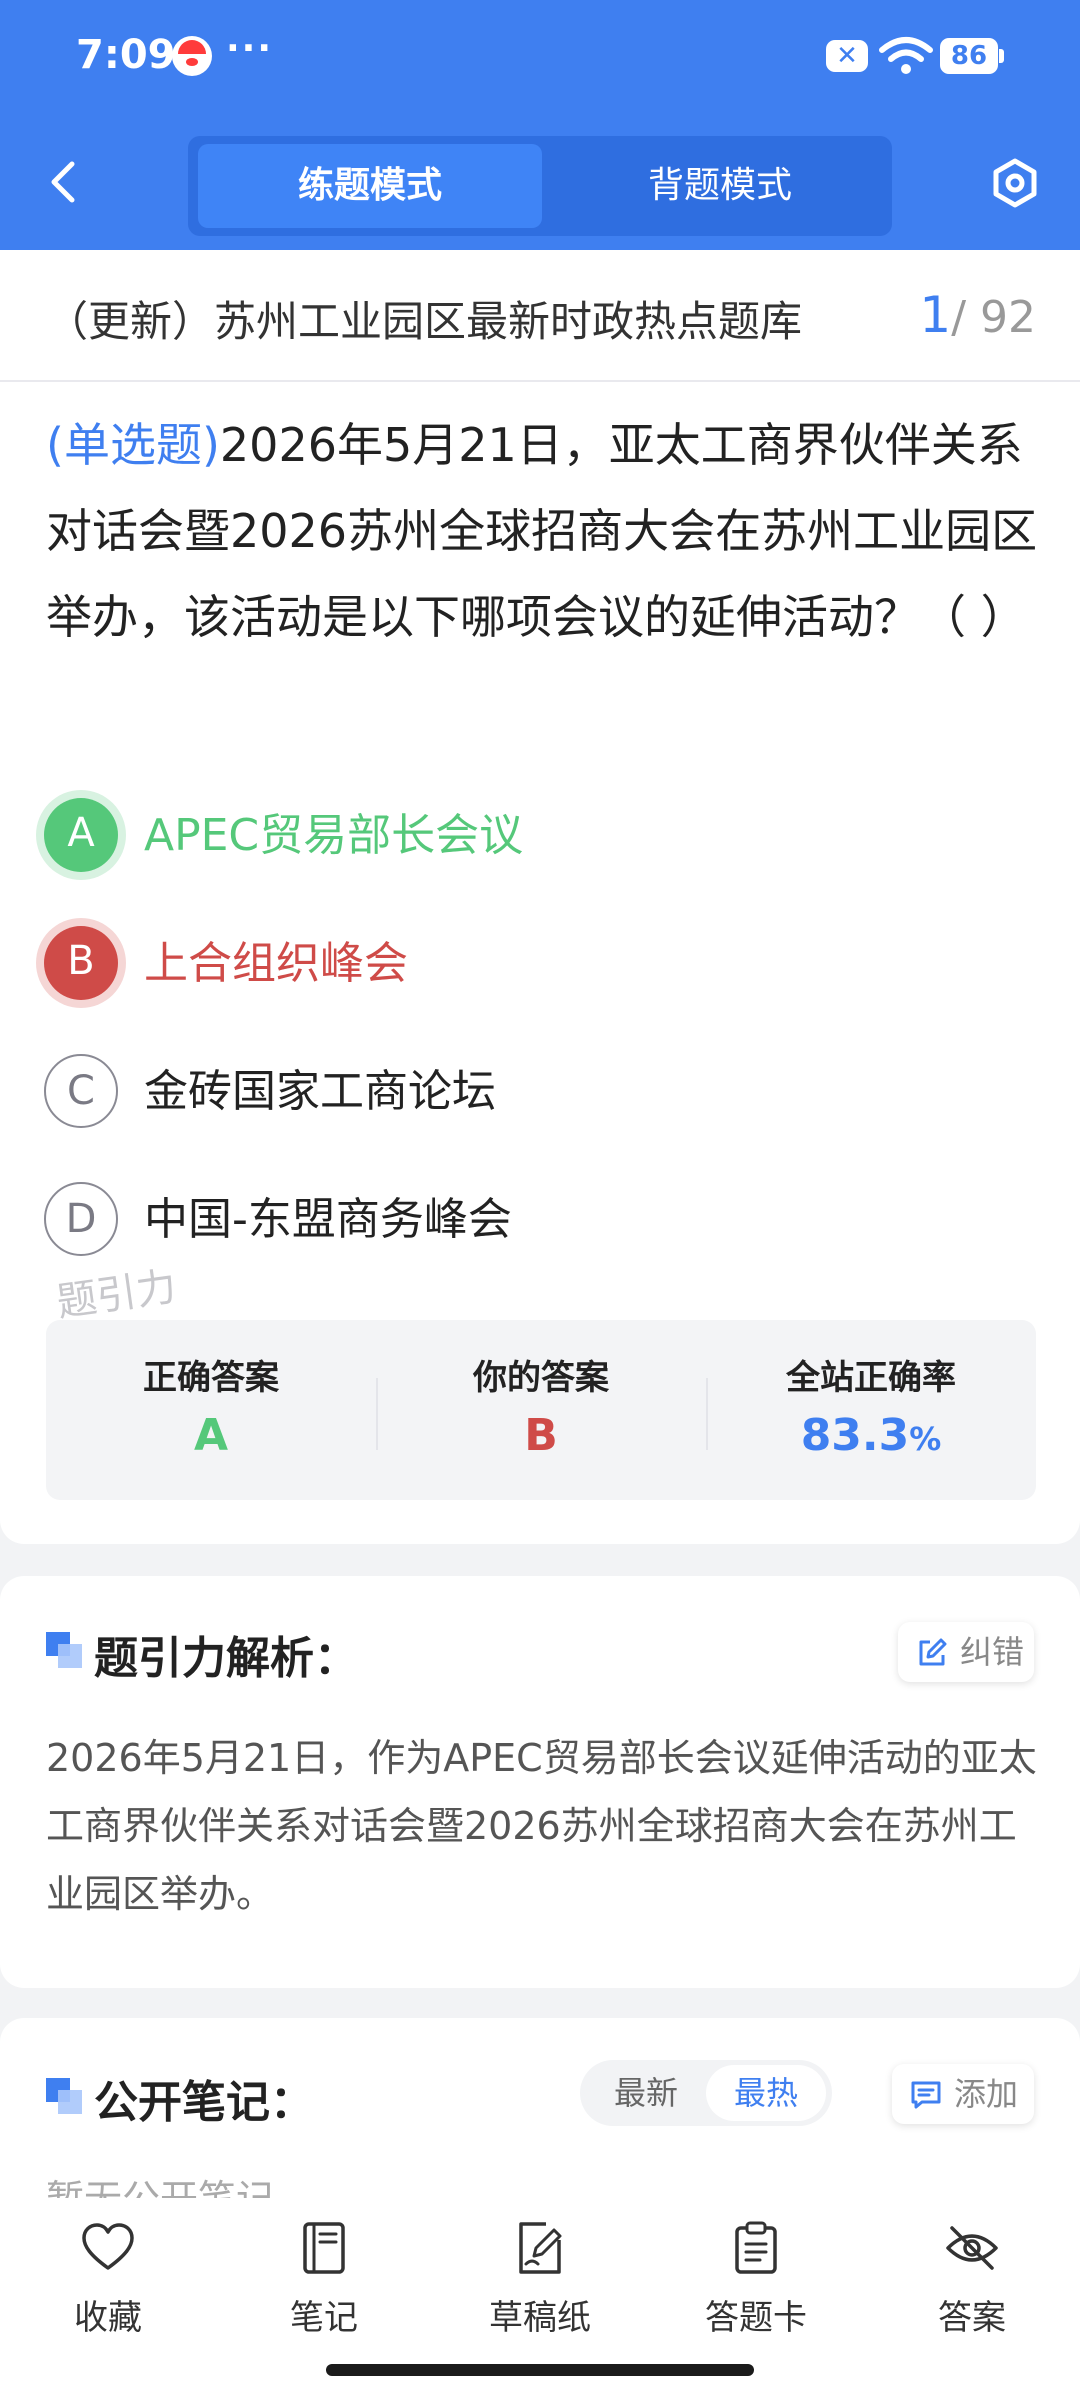 Image resolution: width=1080 pixels, height=2400 pixels. Describe the element at coordinates (756, 2247) in the screenshot. I see `clipboard-icon` at that location.